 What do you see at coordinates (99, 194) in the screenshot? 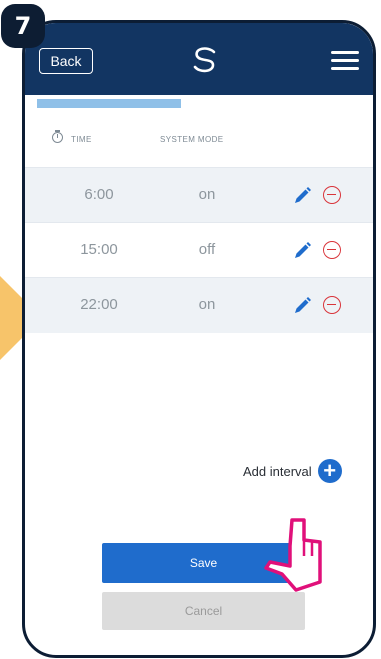
I see `interval-time: 6:00` at bounding box center [99, 194].